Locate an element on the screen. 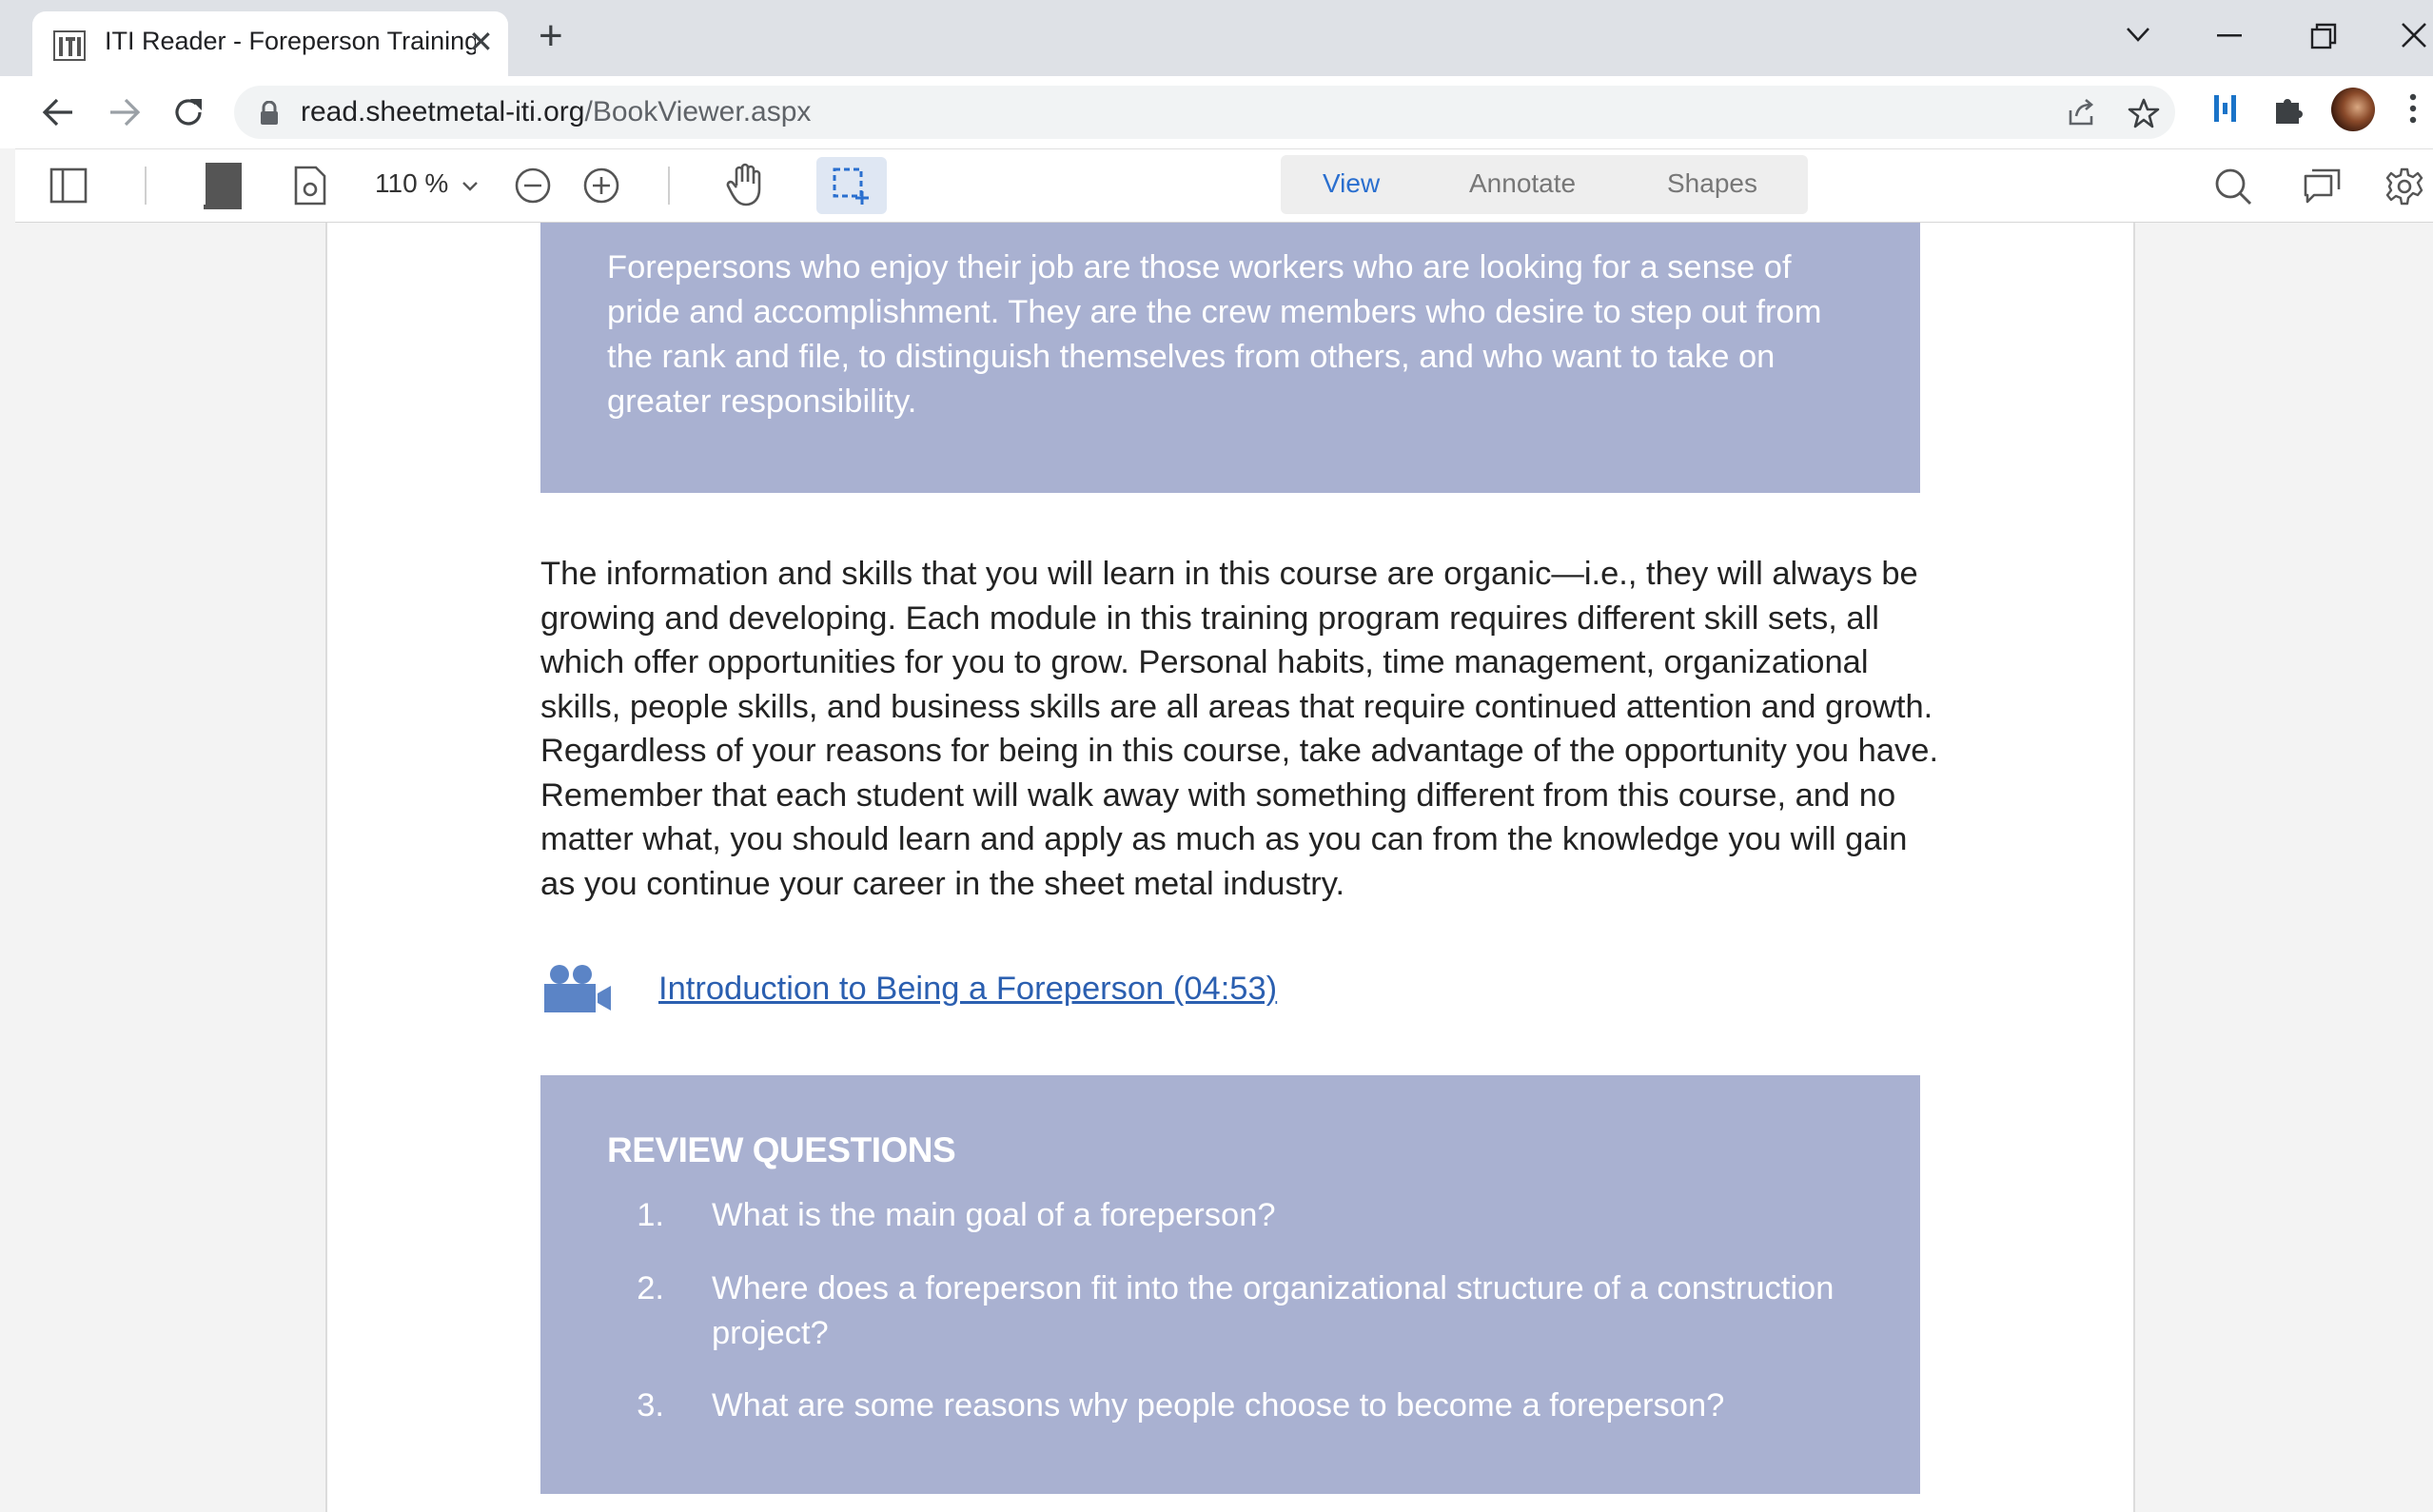  mode-switcher: View Annotate Shapes is located at coordinates (1544, 184).